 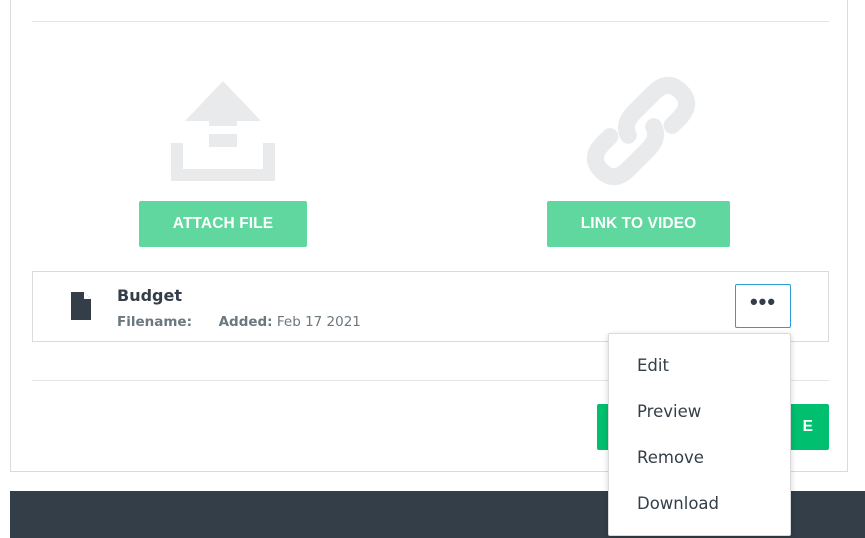 I want to click on link-icon, so click(x=641, y=131).